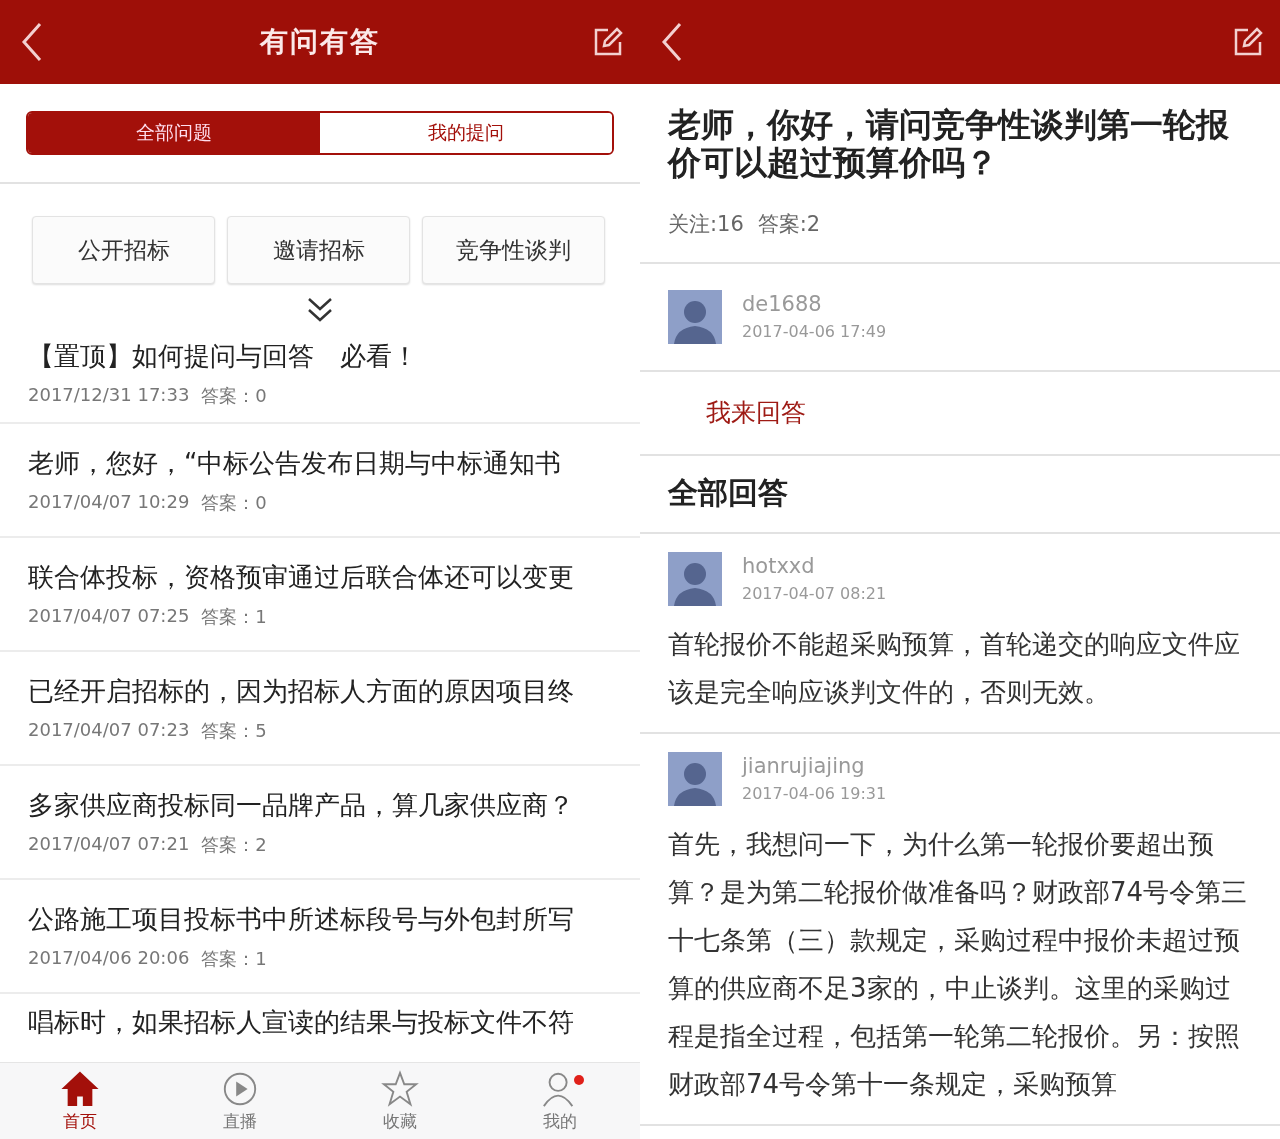  I want to click on post-time: 2017-04-06 17:49, so click(814, 332).